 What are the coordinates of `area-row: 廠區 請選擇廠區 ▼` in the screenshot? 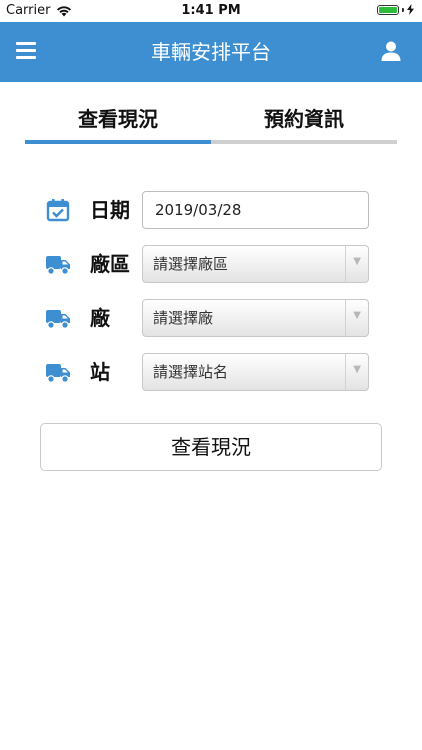 It's located at (210, 264).